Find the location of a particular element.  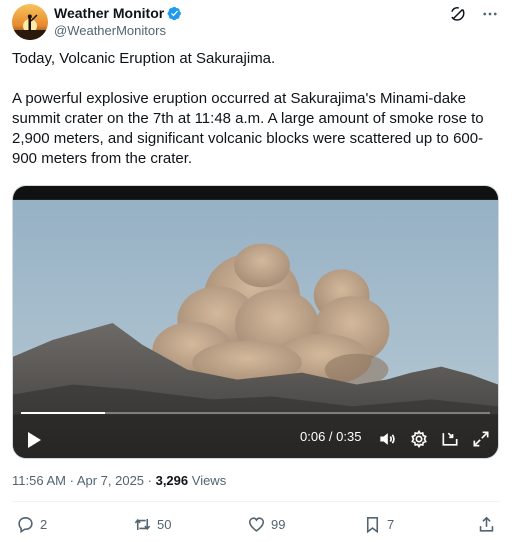

video-current-time: 0:06 is located at coordinates (313, 436).